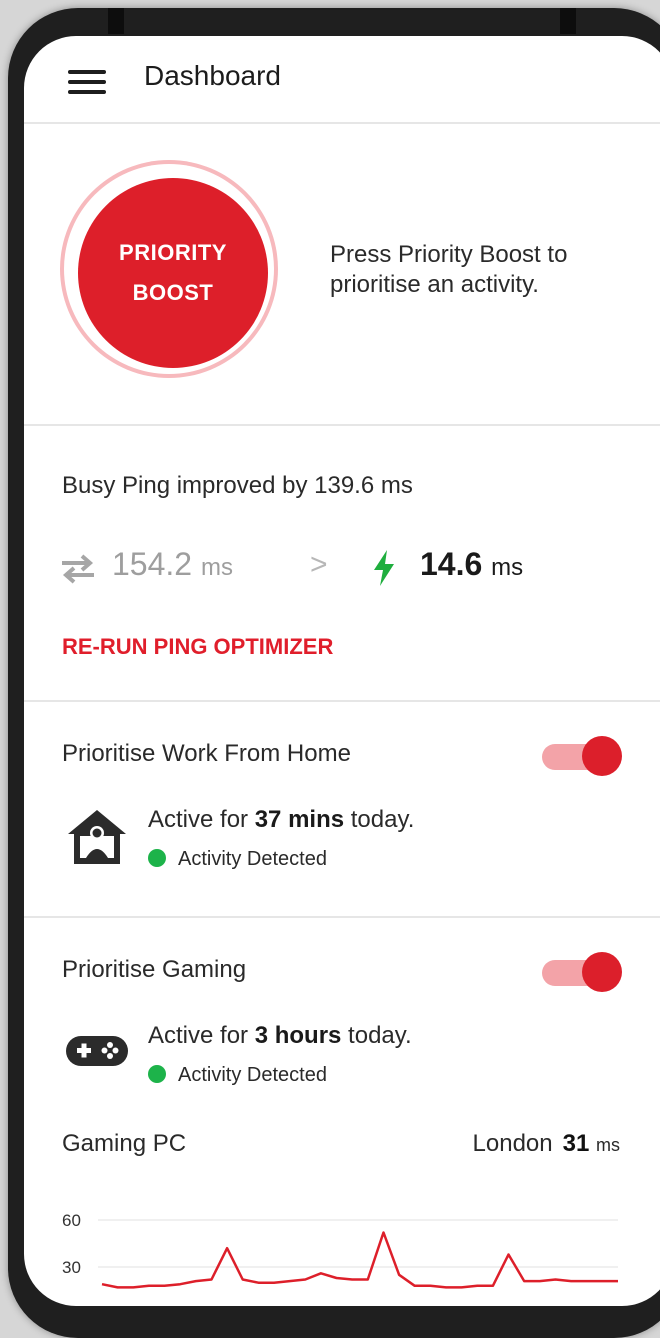  What do you see at coordinates (384, 568) in the screenshot?
I see `lightning-bolt-icon` at bounding box center [384, 568].